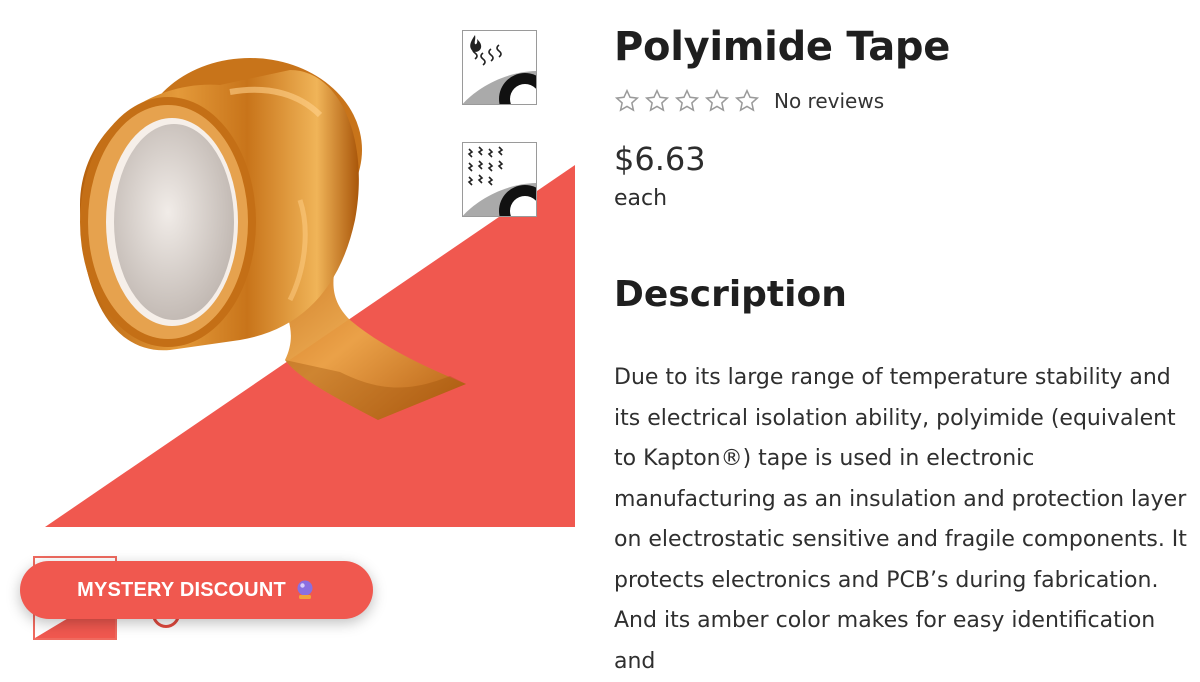 The height and width of the screenshot is (682, 1200). What do you see at coordinates (181, 590) in the screenshot?
I see `mystery-discount-label: MYSTERY DISCOUNT` at bounding box center [181, 590].